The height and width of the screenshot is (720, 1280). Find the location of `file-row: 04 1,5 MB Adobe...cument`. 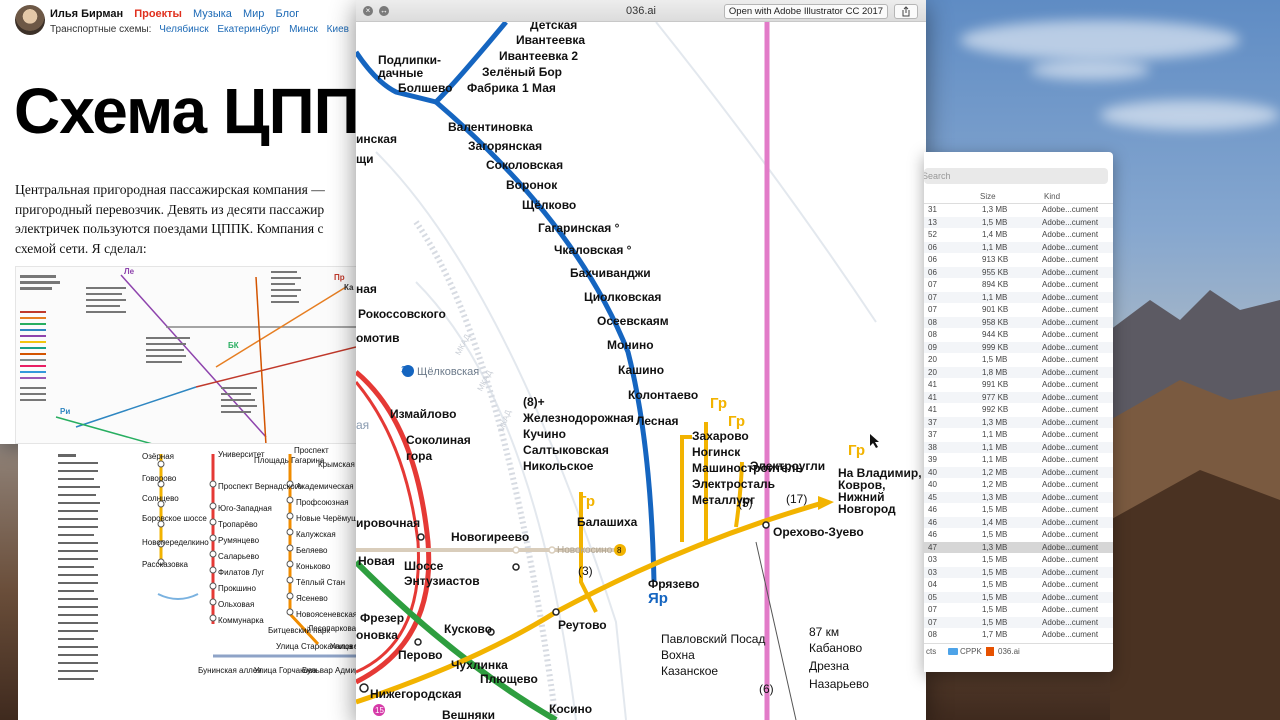

file-row: 04 1,5 MB Adobe...cument is located at coordinates (1018, 584).